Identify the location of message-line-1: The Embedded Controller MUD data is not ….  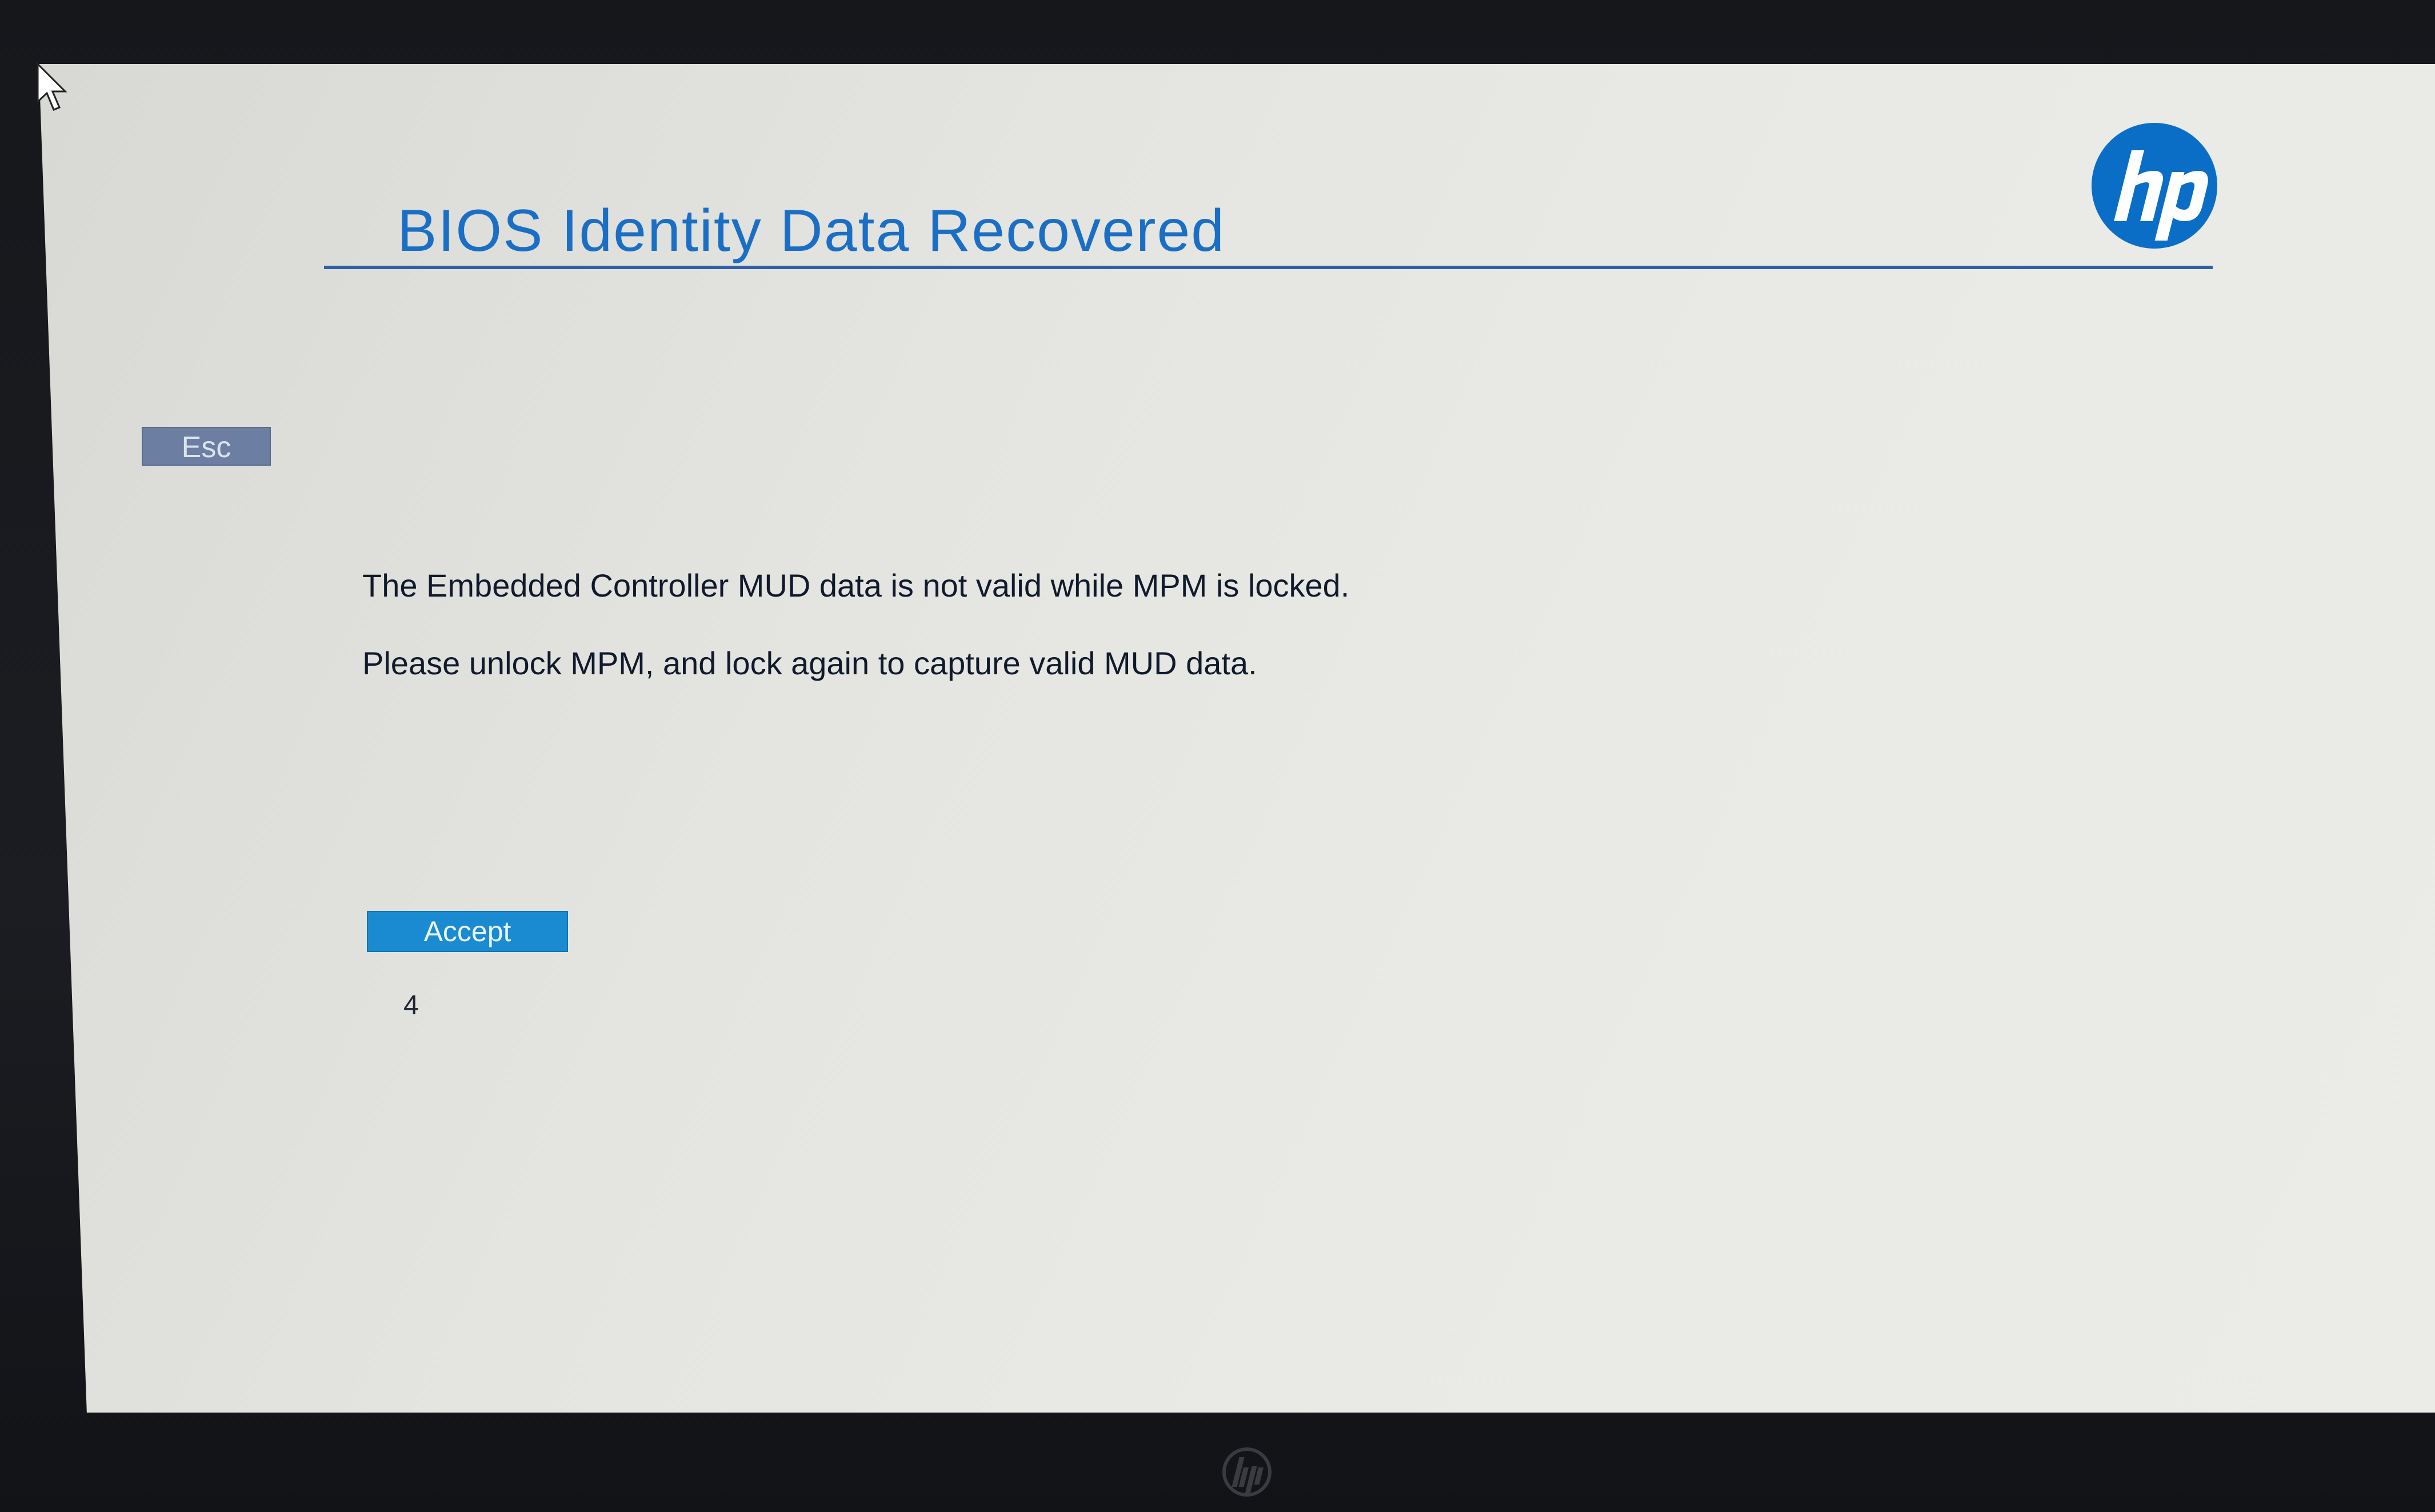
(856, 585).